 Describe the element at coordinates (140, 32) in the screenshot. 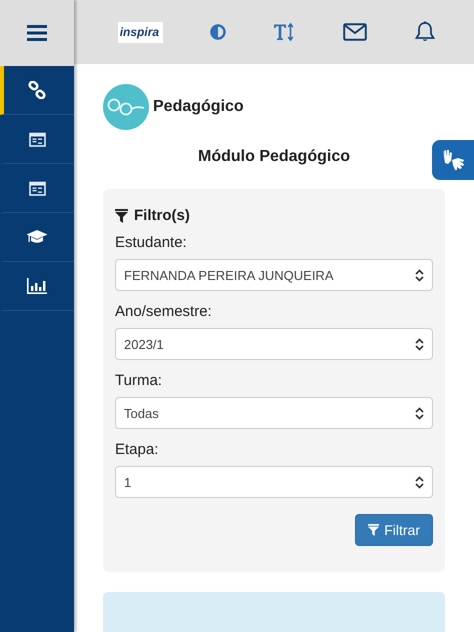

I see `logo: inspira` at that location.